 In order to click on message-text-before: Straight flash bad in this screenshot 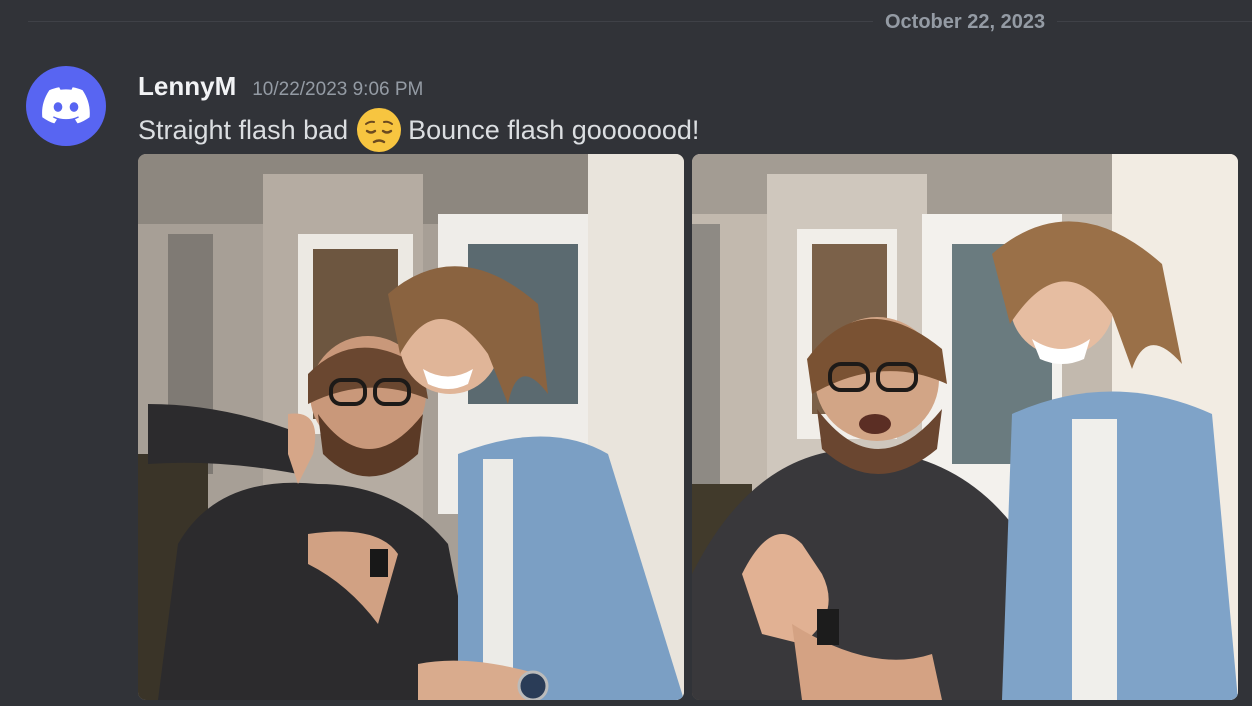, I will do `click(243, 130)`.